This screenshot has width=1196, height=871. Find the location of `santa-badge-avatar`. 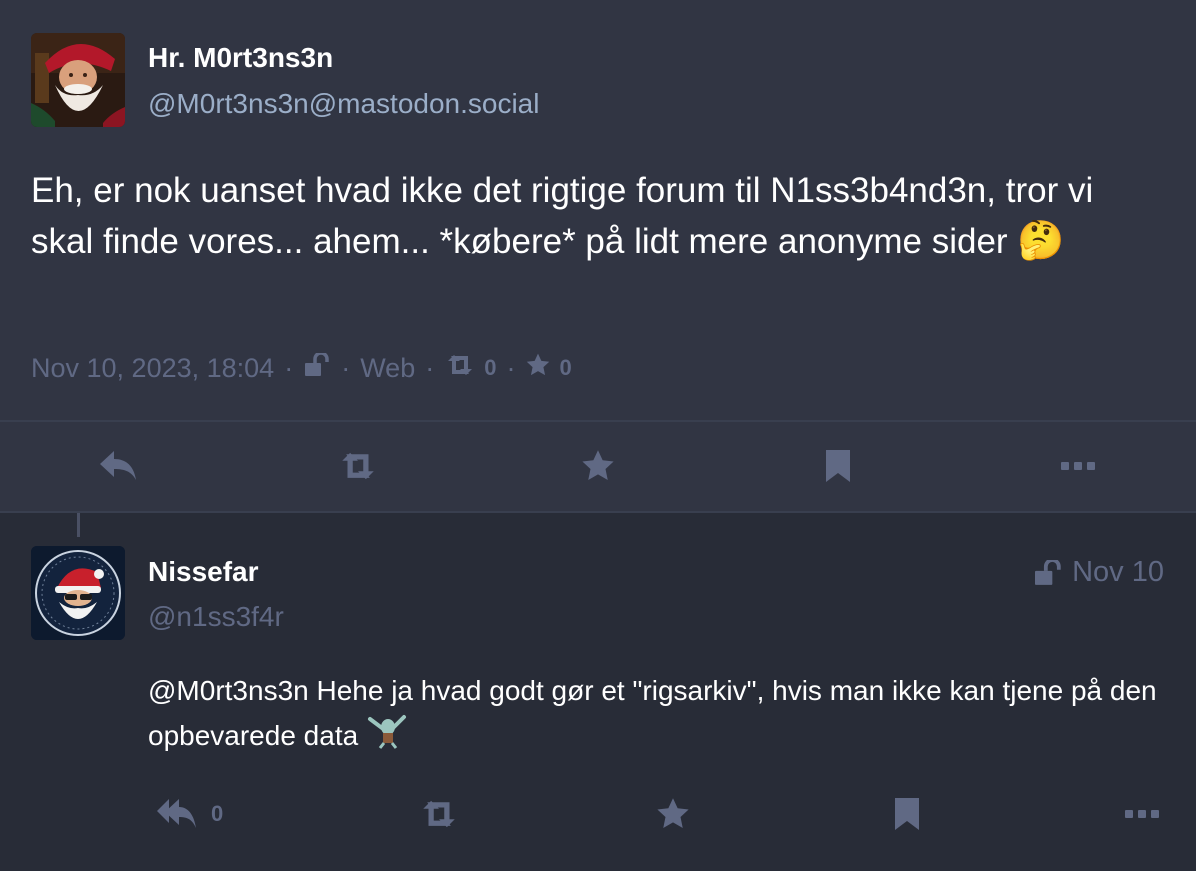

santa-badge-avatar is located at coordinates (78, 593).